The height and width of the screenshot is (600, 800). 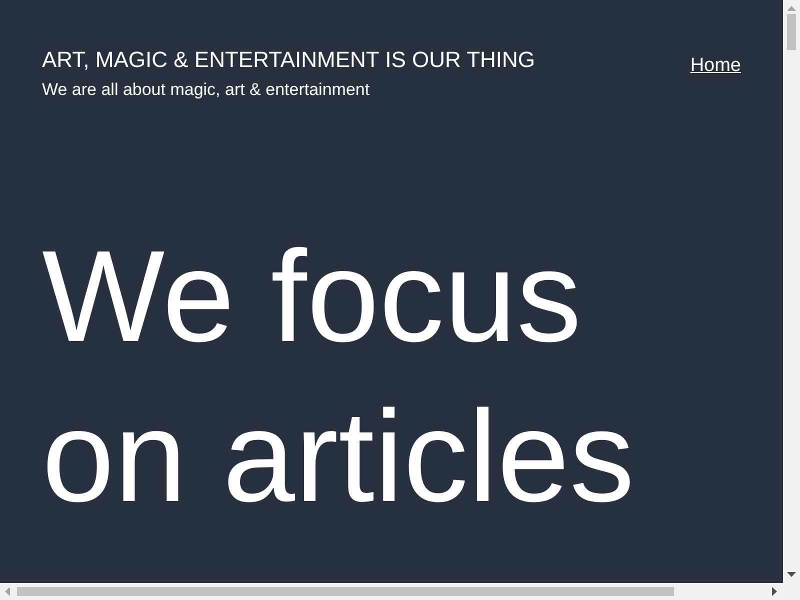 What do you see at coordinates (715, 78) in the screenshot?
I see `nav-link: Home` at bounding box center [715, 78].